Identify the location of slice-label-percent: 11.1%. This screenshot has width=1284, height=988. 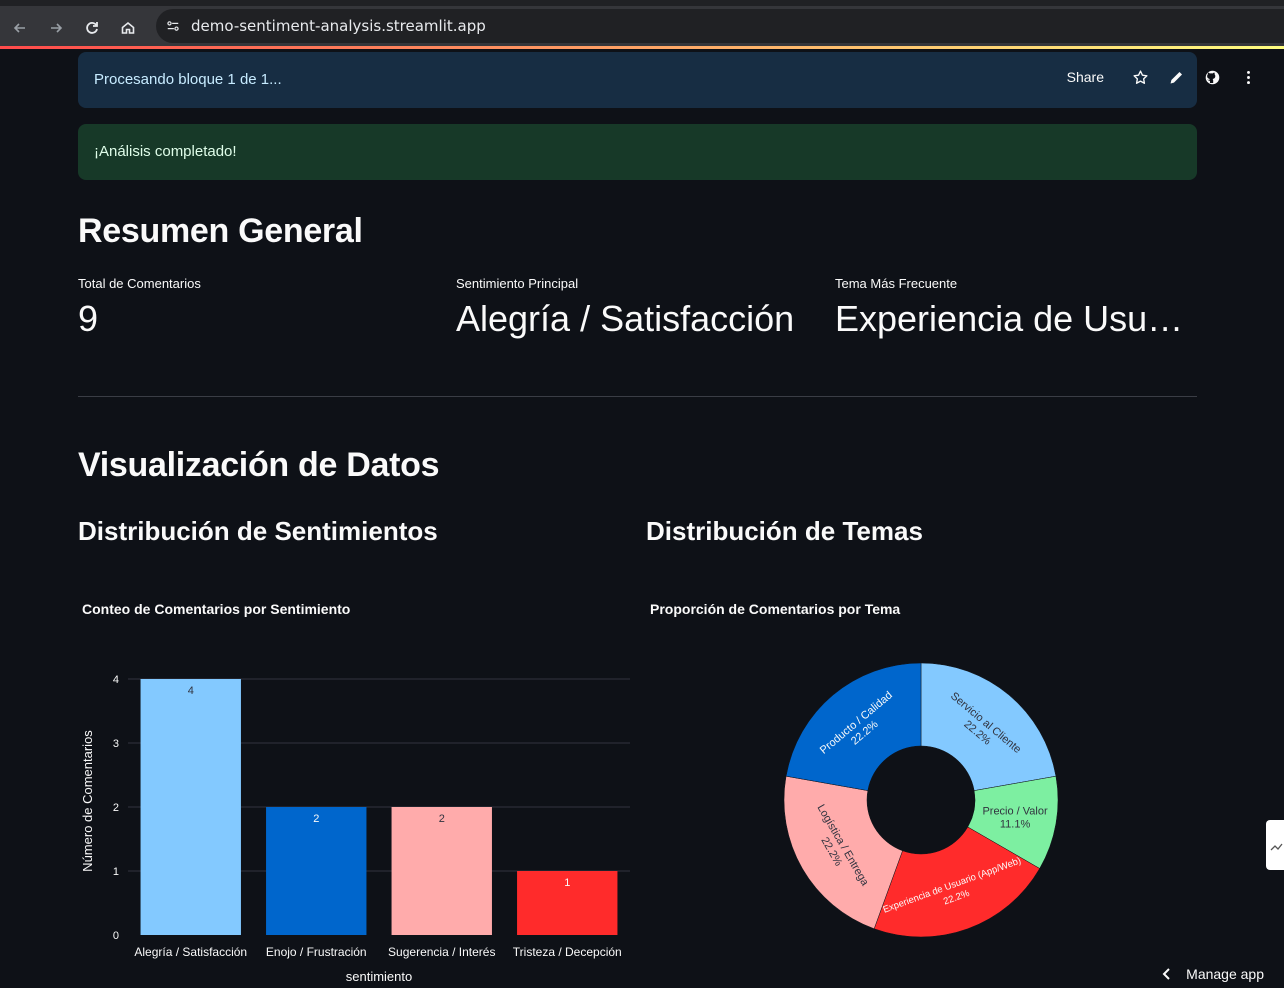
(1015, 825).